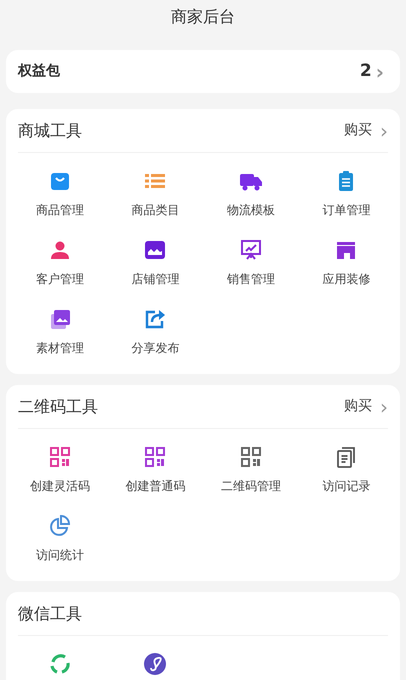 The image size is (406, 680). I want to click on tool-label: 客户管理, so click(60, 279).